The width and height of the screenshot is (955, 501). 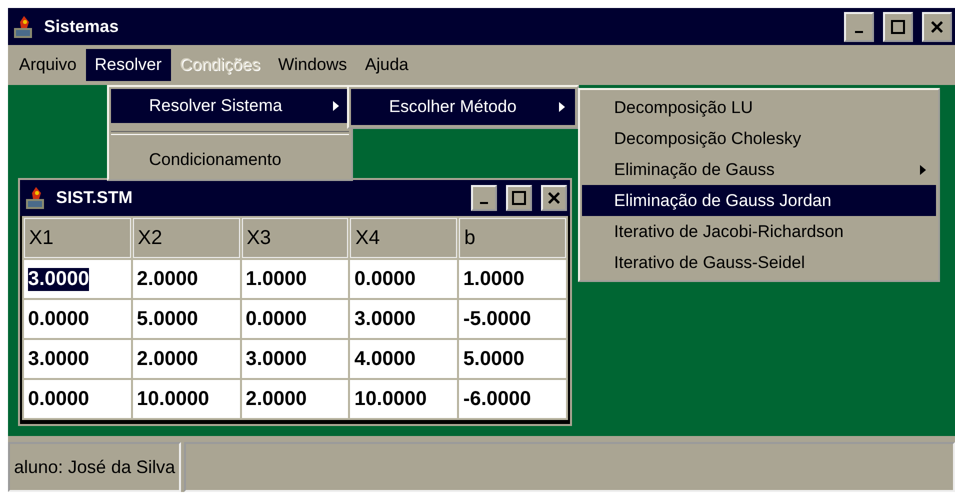 What do you see at coordinates (59, 279) in the screenshot?
I see `table-cell: 3.0000` at bounding box center [59, 279].